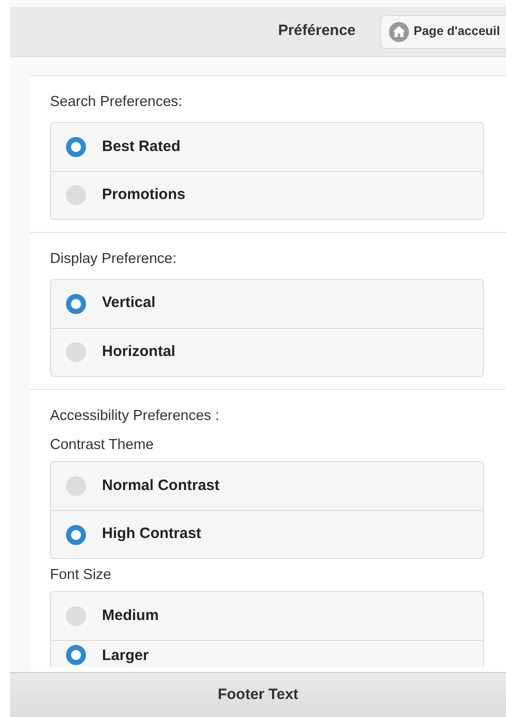 This screenshot has height=717, width=506. I want to click on section-title: Display Preference:, so click(114, 259).